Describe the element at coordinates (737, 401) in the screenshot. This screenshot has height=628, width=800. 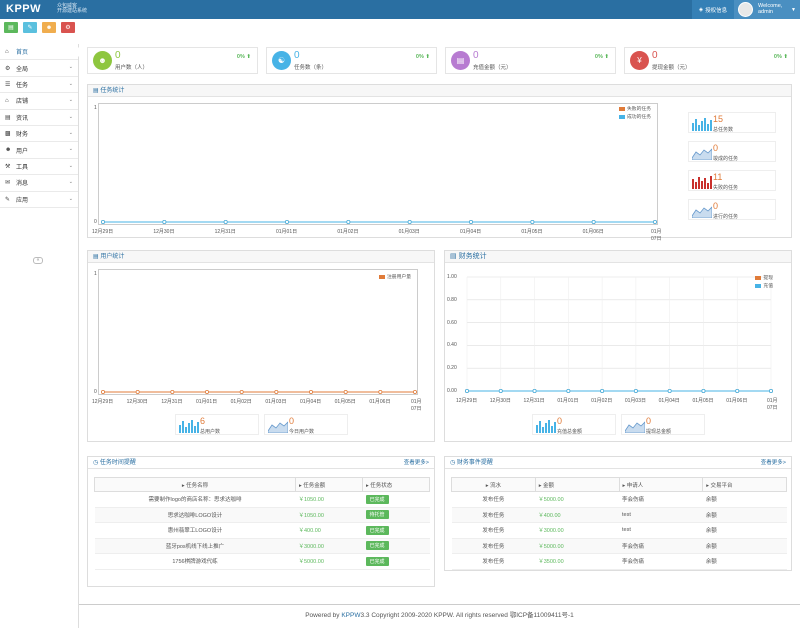
I see `x-tick-label: 01月06日` at that location.